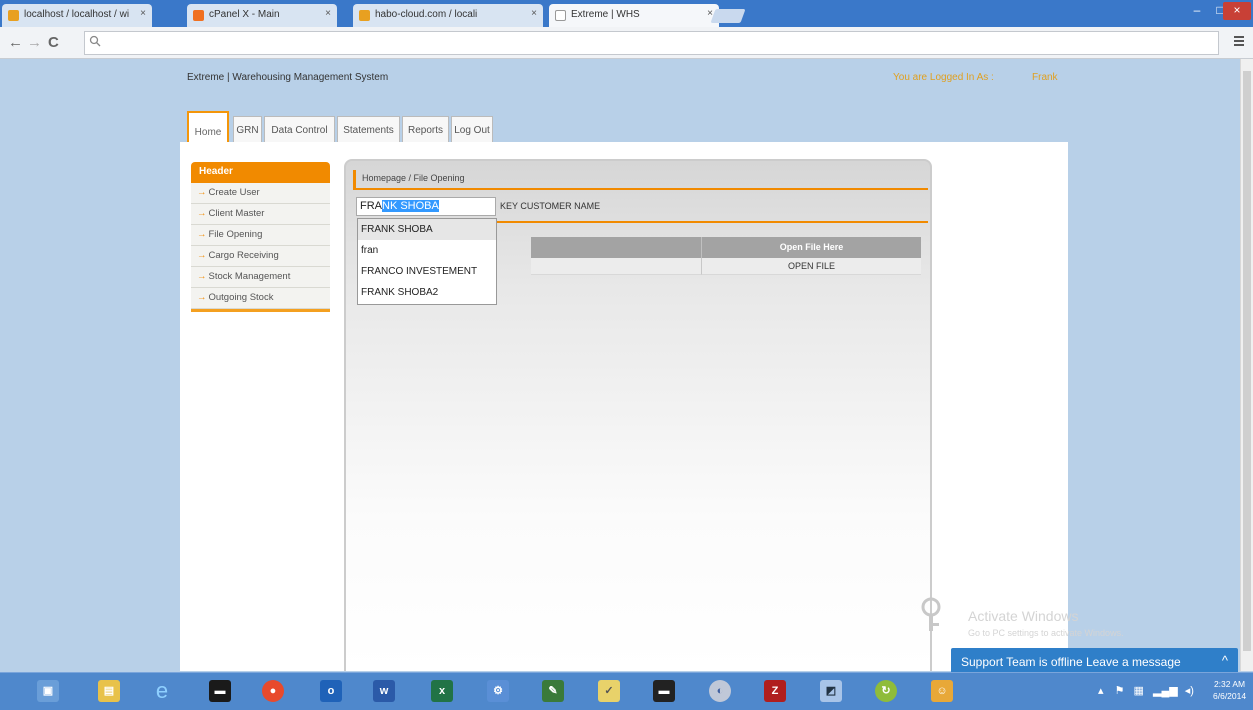 This screenshot has width=1253, height=710. I want to click on tasks-icon: ✓, so click(609, 691).